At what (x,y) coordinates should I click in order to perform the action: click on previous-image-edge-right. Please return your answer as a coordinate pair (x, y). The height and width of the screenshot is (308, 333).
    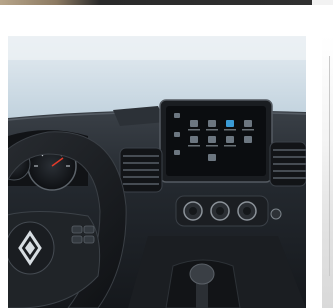
    Looking at the image, I should click on (322, 2).